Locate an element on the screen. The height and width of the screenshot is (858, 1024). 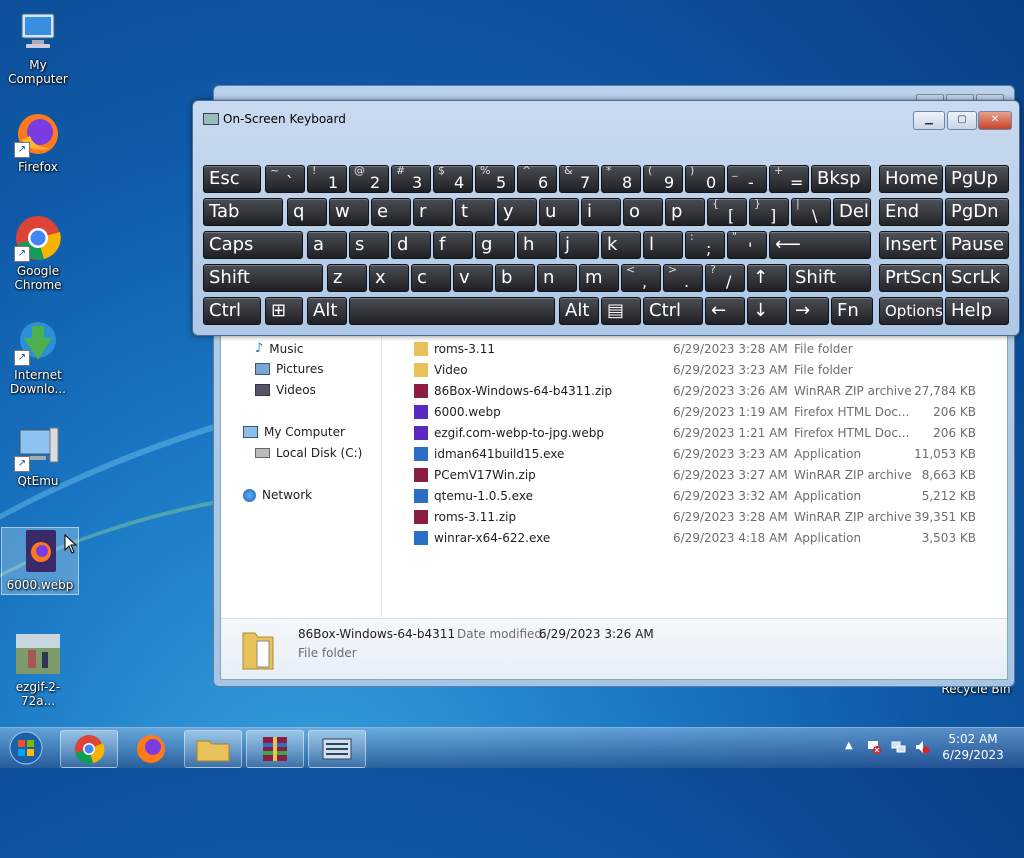
key-u: u is located at coordinates (559, 212).